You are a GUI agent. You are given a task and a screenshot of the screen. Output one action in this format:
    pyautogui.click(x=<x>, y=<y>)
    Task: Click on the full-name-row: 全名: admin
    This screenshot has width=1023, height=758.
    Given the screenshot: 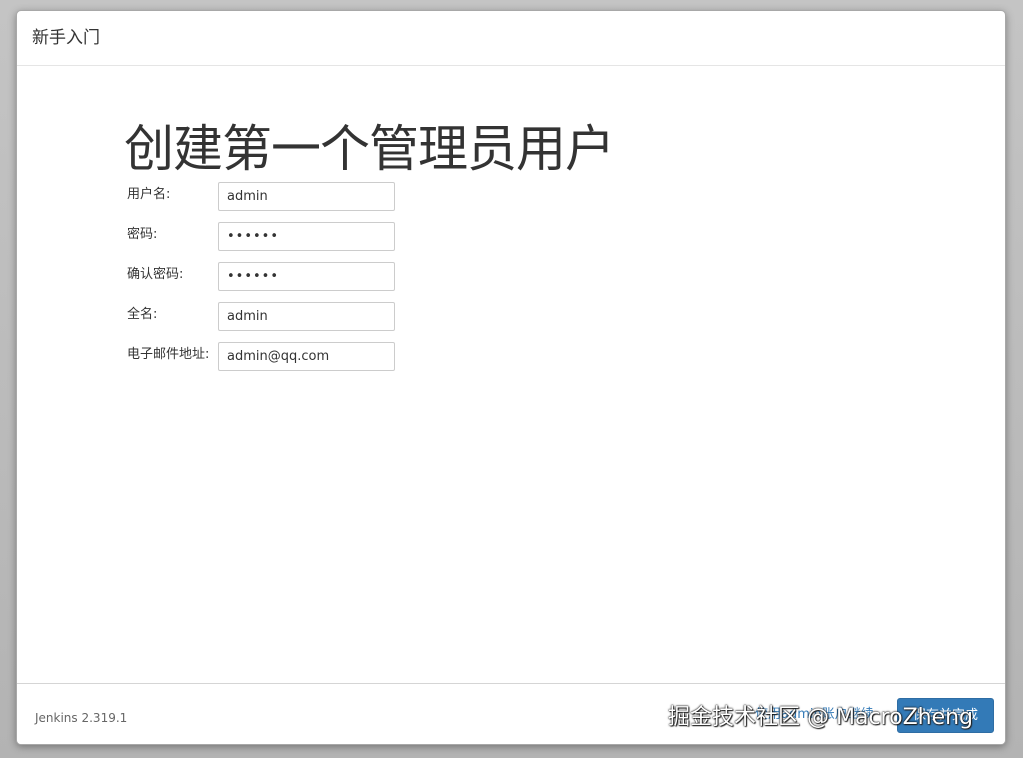 What is the action you would take?
    pyautogui.click(x=267, y=317)
    